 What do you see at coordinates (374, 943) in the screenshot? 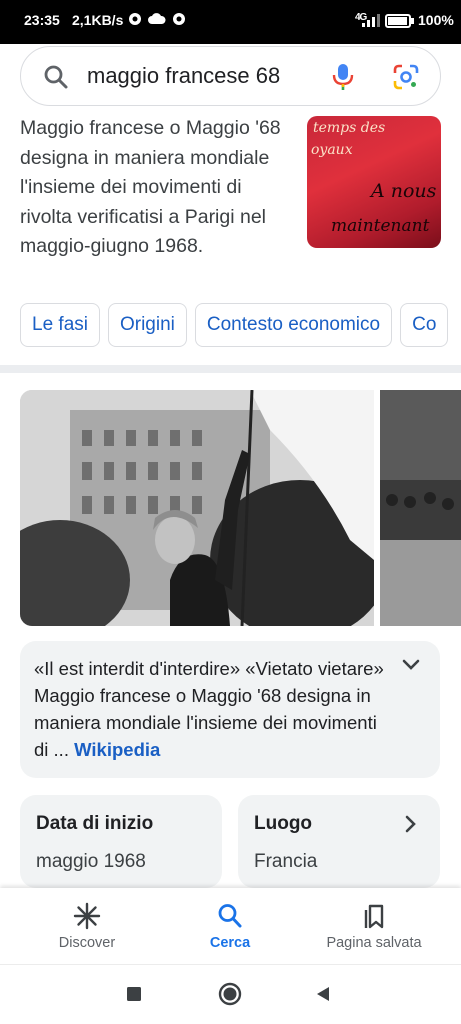
I see `nav-label: Pagina salvata` at bounding box center [374, 943].